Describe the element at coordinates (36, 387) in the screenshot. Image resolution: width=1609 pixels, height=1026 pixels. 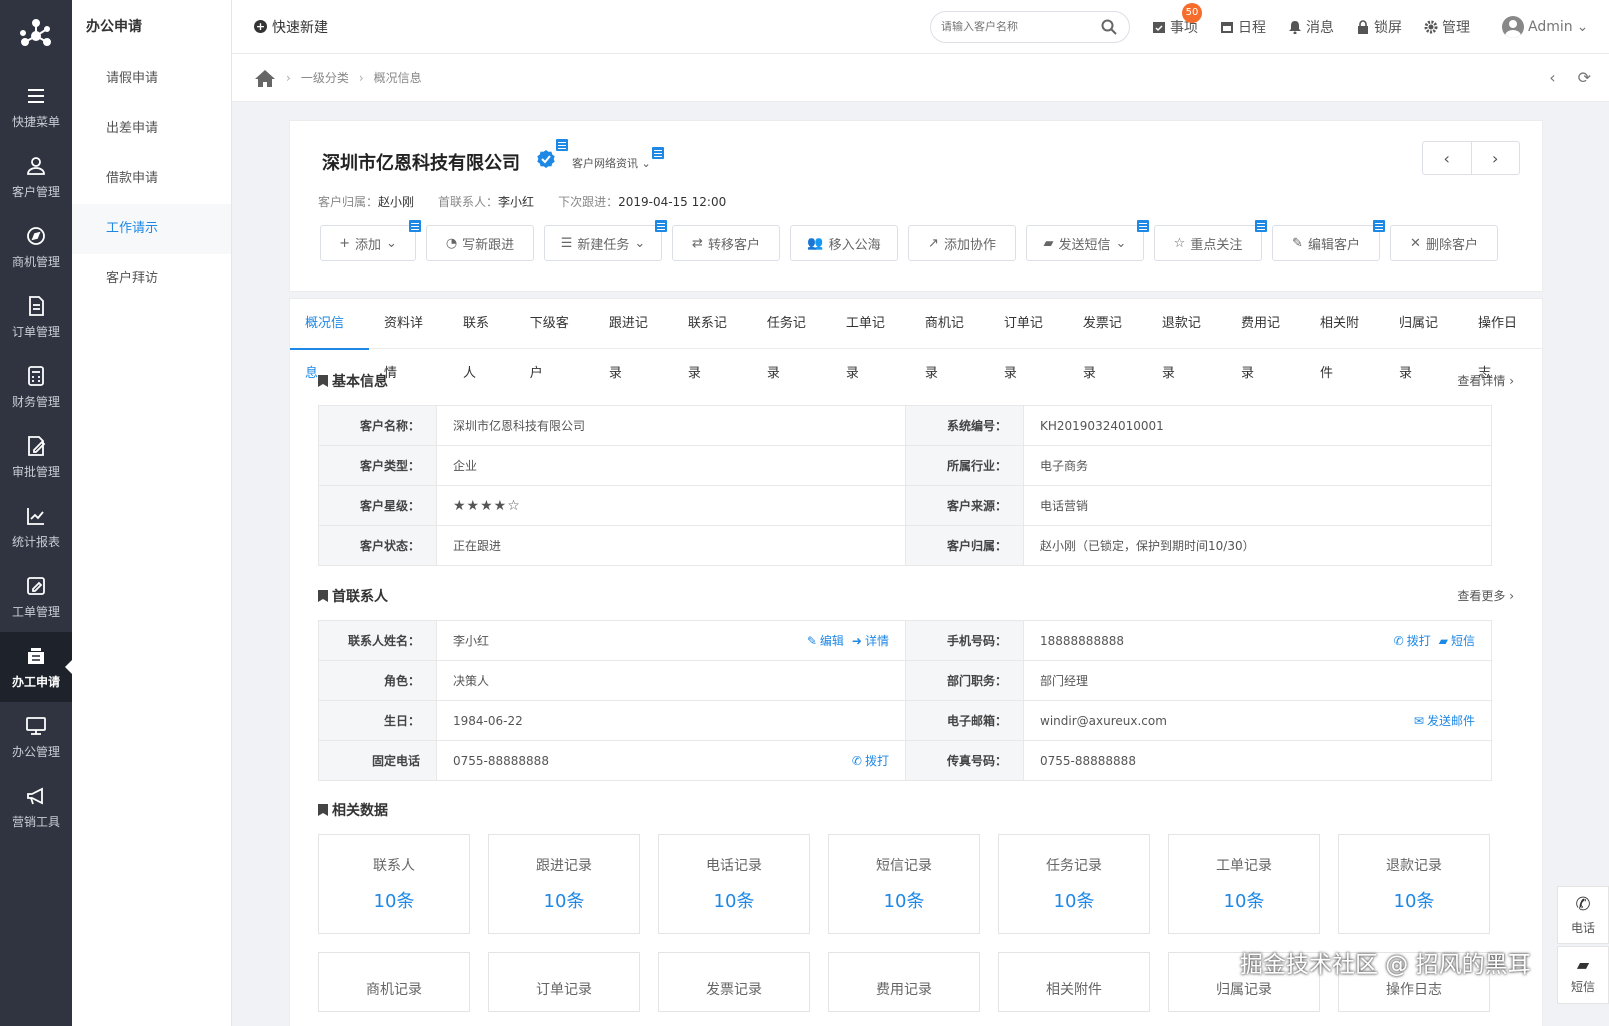
I see `rail-item-finance: 财务管理` at that location.